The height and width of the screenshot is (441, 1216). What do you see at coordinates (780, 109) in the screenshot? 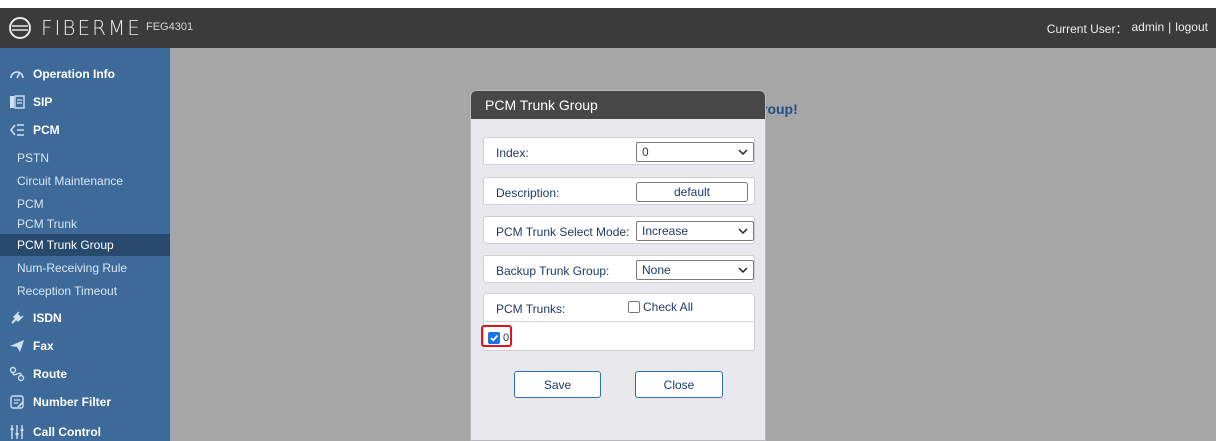
I see `page-message-partial: roup!` at bounding box center [780, 109].